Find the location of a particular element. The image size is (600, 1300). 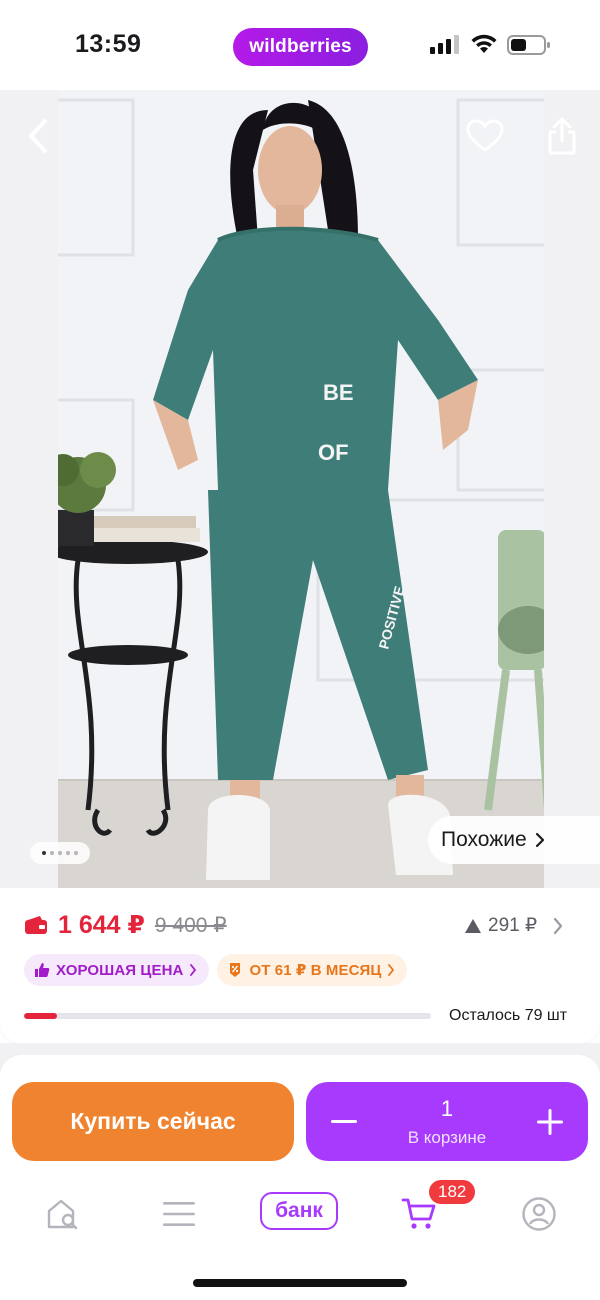

back-button is located at coordinates (38, 136).